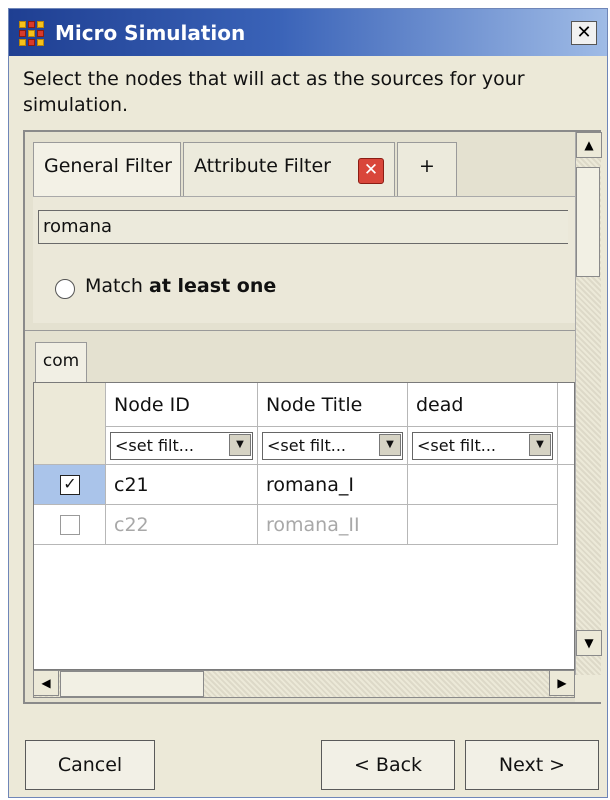 The image size is (610, 800). I want to click on column-header-node-title: Node Title, so click(333, 405).